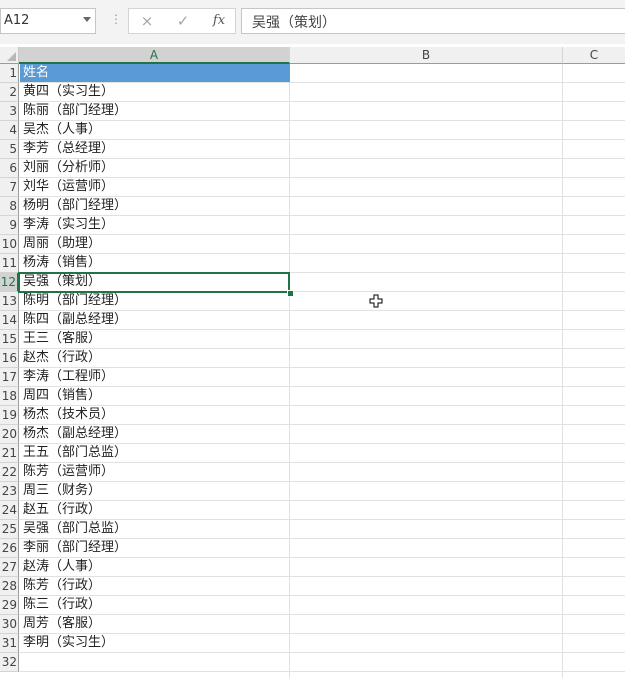 Image resolution: width=625 pixels, height=678 pixels. I want to click on active-cell-border, so click(154, 282).